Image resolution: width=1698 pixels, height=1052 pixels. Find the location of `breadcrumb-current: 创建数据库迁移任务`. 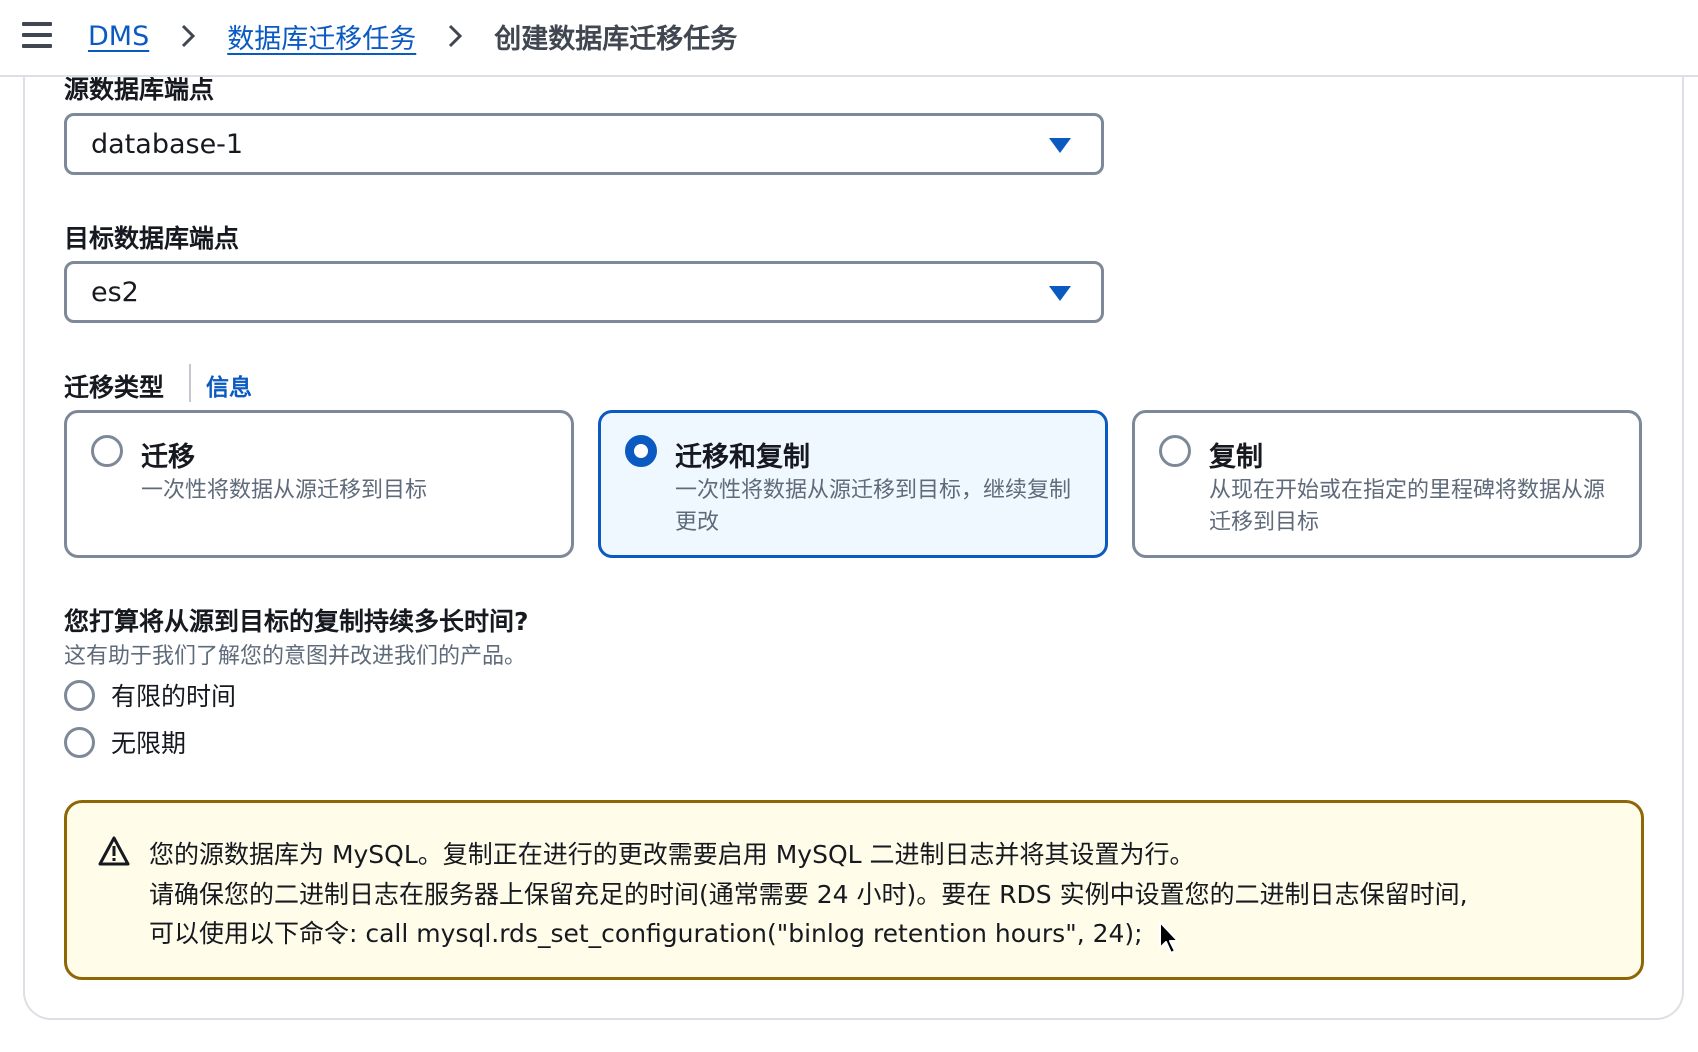

breadcrumb-current: 创建数据库迁移任务 is located at coordinates (616, 39).